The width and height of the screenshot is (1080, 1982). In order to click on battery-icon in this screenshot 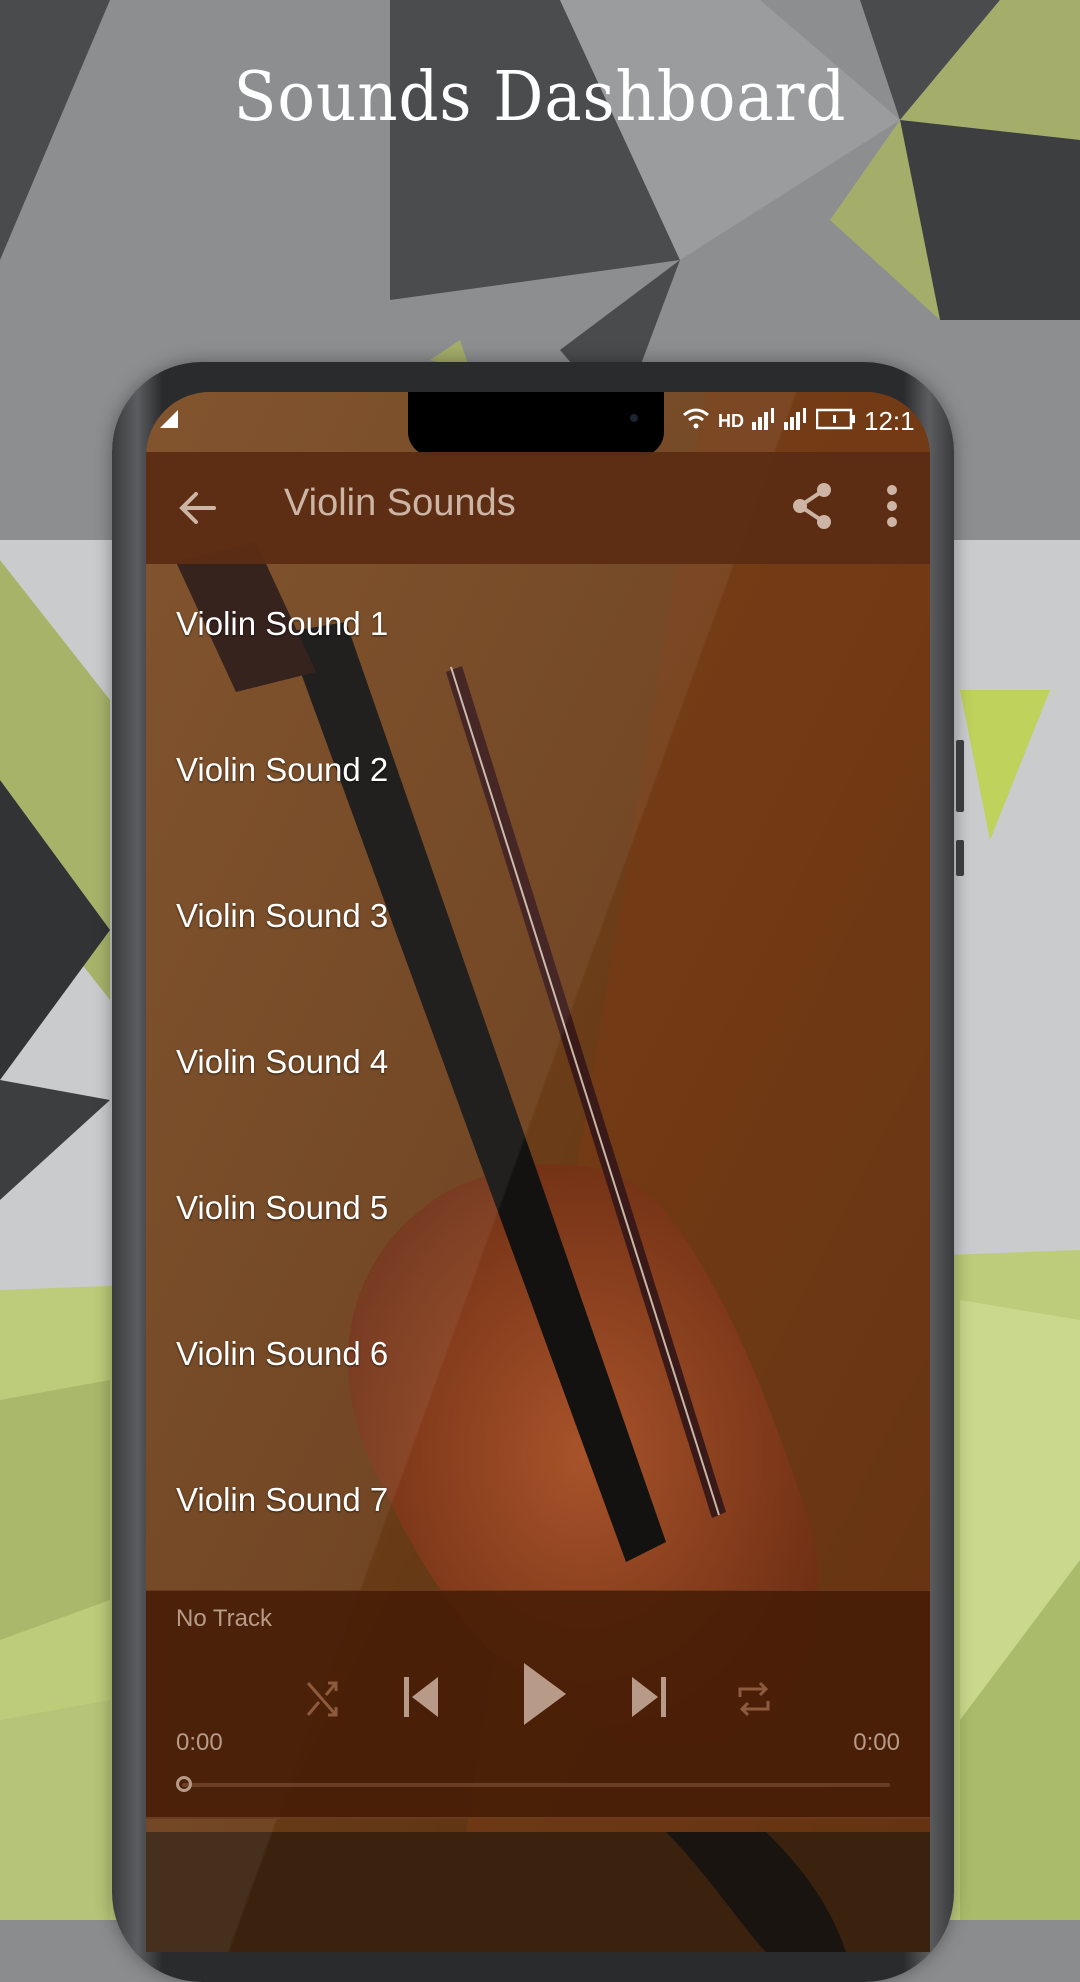, I will do `click(835, 421)`.